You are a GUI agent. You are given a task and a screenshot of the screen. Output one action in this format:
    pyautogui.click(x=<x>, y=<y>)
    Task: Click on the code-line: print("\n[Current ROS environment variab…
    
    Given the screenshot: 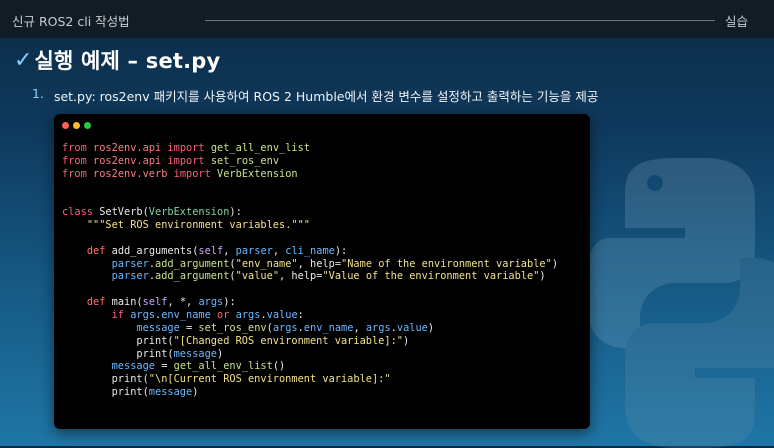 What is the action you would take?
    pyautogui.click(x=310, y=379)
    